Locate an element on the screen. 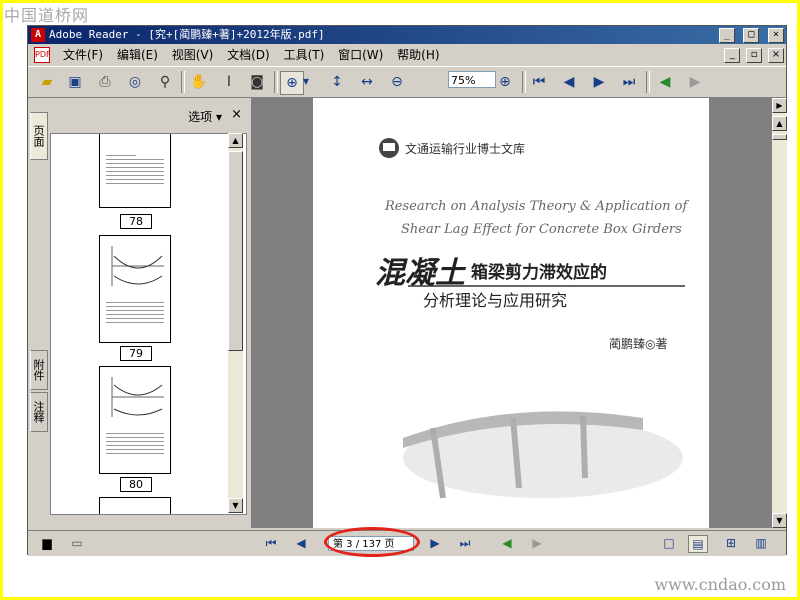  close-icon: × is located at coordinates (236, 114).